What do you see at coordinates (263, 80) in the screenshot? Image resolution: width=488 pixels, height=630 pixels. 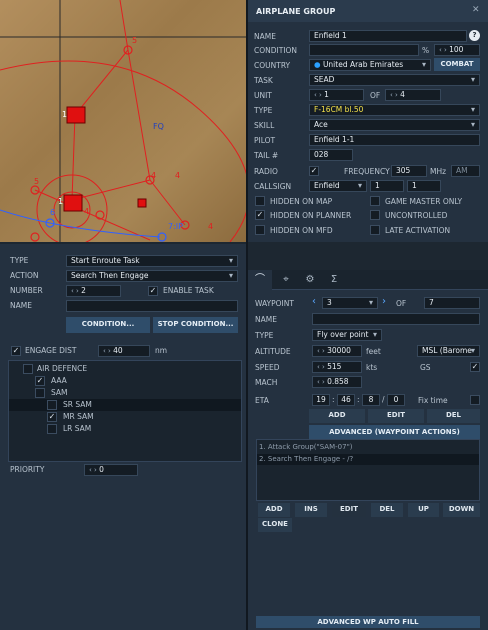 I see `task-label: TASK` at bounding box center [263, 80].